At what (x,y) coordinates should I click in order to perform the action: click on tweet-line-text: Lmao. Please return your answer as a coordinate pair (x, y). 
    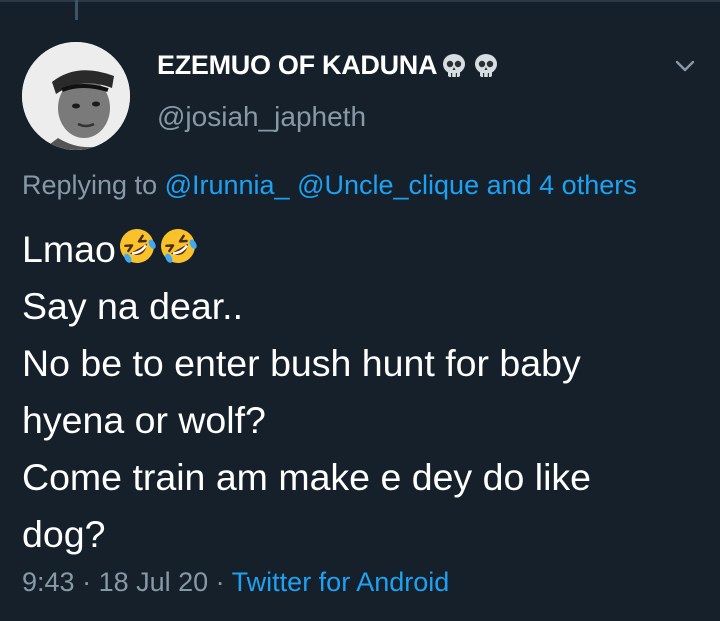
    Looking at the image, I should click on (69, 249).